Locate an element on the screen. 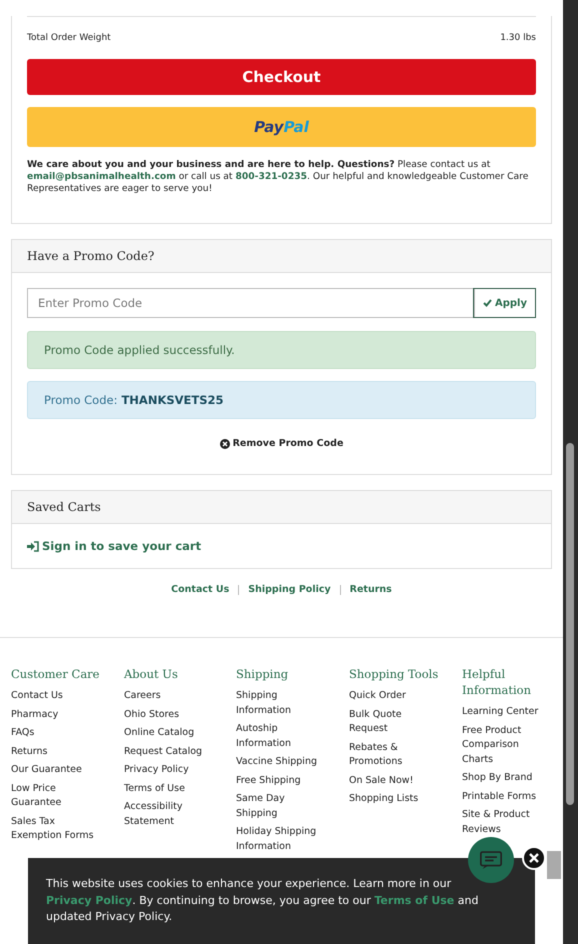 The image size is (578, 944). footer-link: Privacy Policy is located at coordinates (168, 770).